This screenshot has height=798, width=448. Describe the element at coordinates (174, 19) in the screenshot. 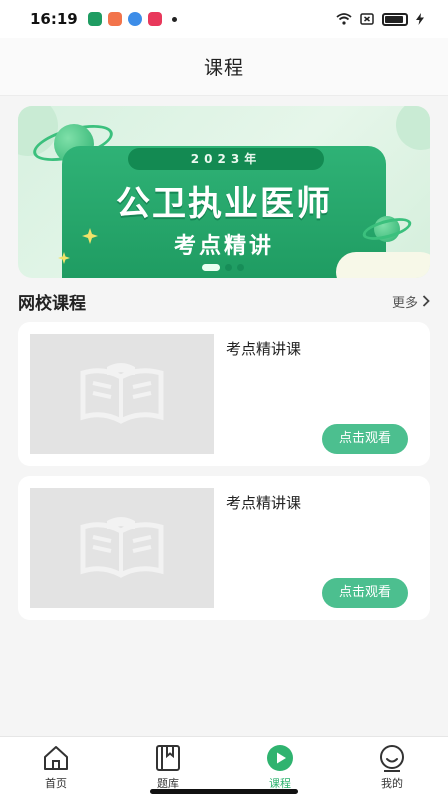

I see `more-notifications-icon` at that location.